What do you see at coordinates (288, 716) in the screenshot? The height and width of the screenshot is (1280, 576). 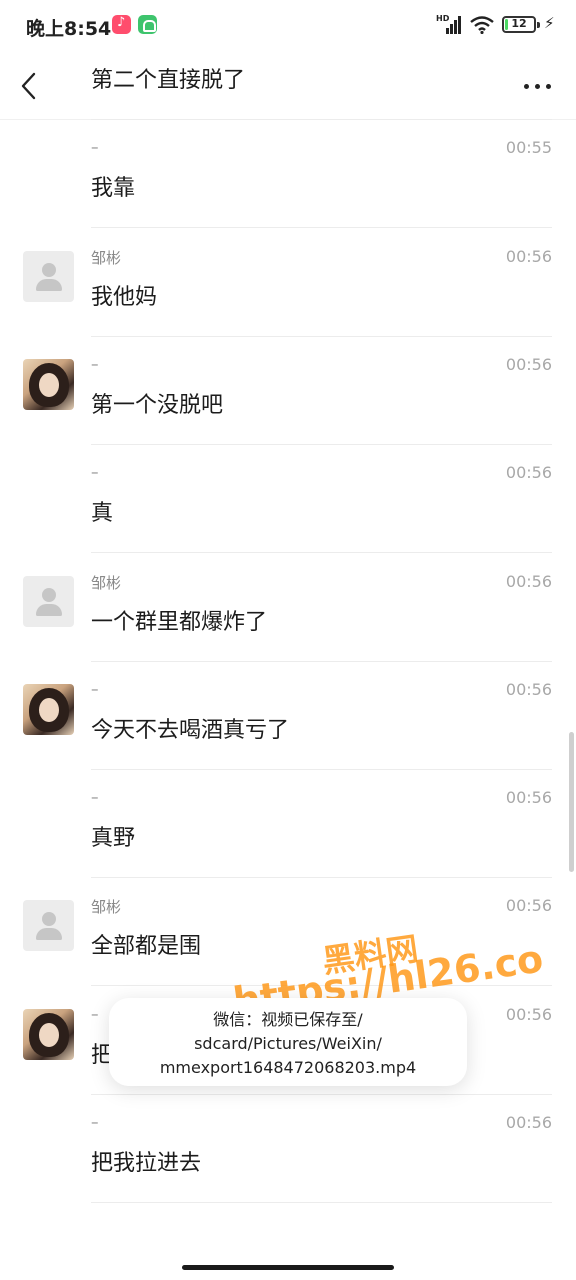 I see `message-item: – 00:56 今天不去喝酒真亏了` at bounding box center [288, 716].